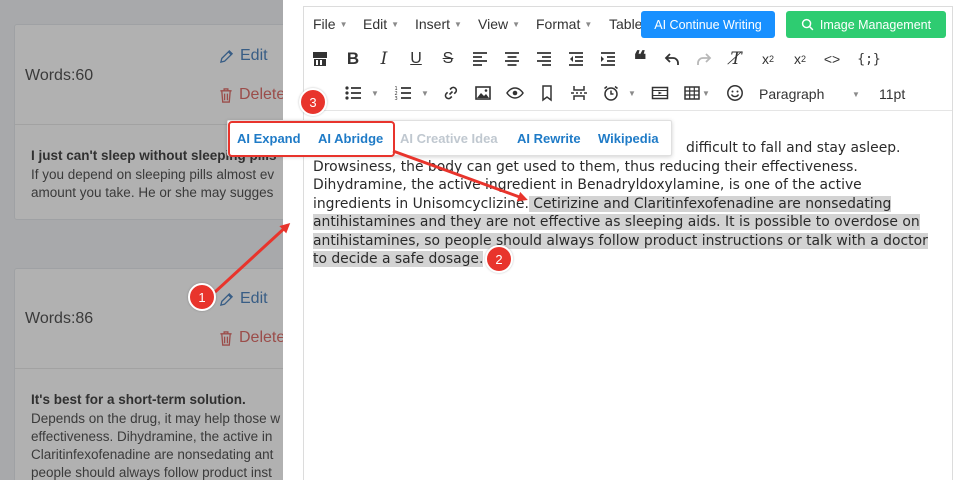 The image size is (959, 480). I want to click on svg-text: 3, so click(396, 99).